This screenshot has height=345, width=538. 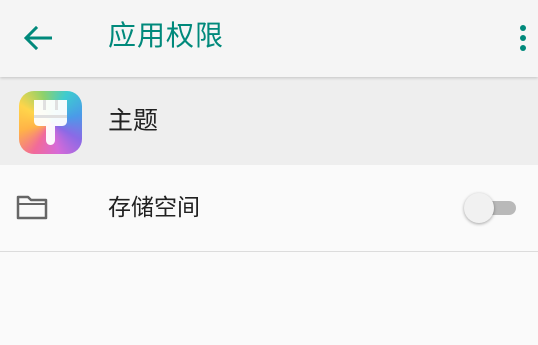 I want to click on back-button, so click(x=38, y=38).